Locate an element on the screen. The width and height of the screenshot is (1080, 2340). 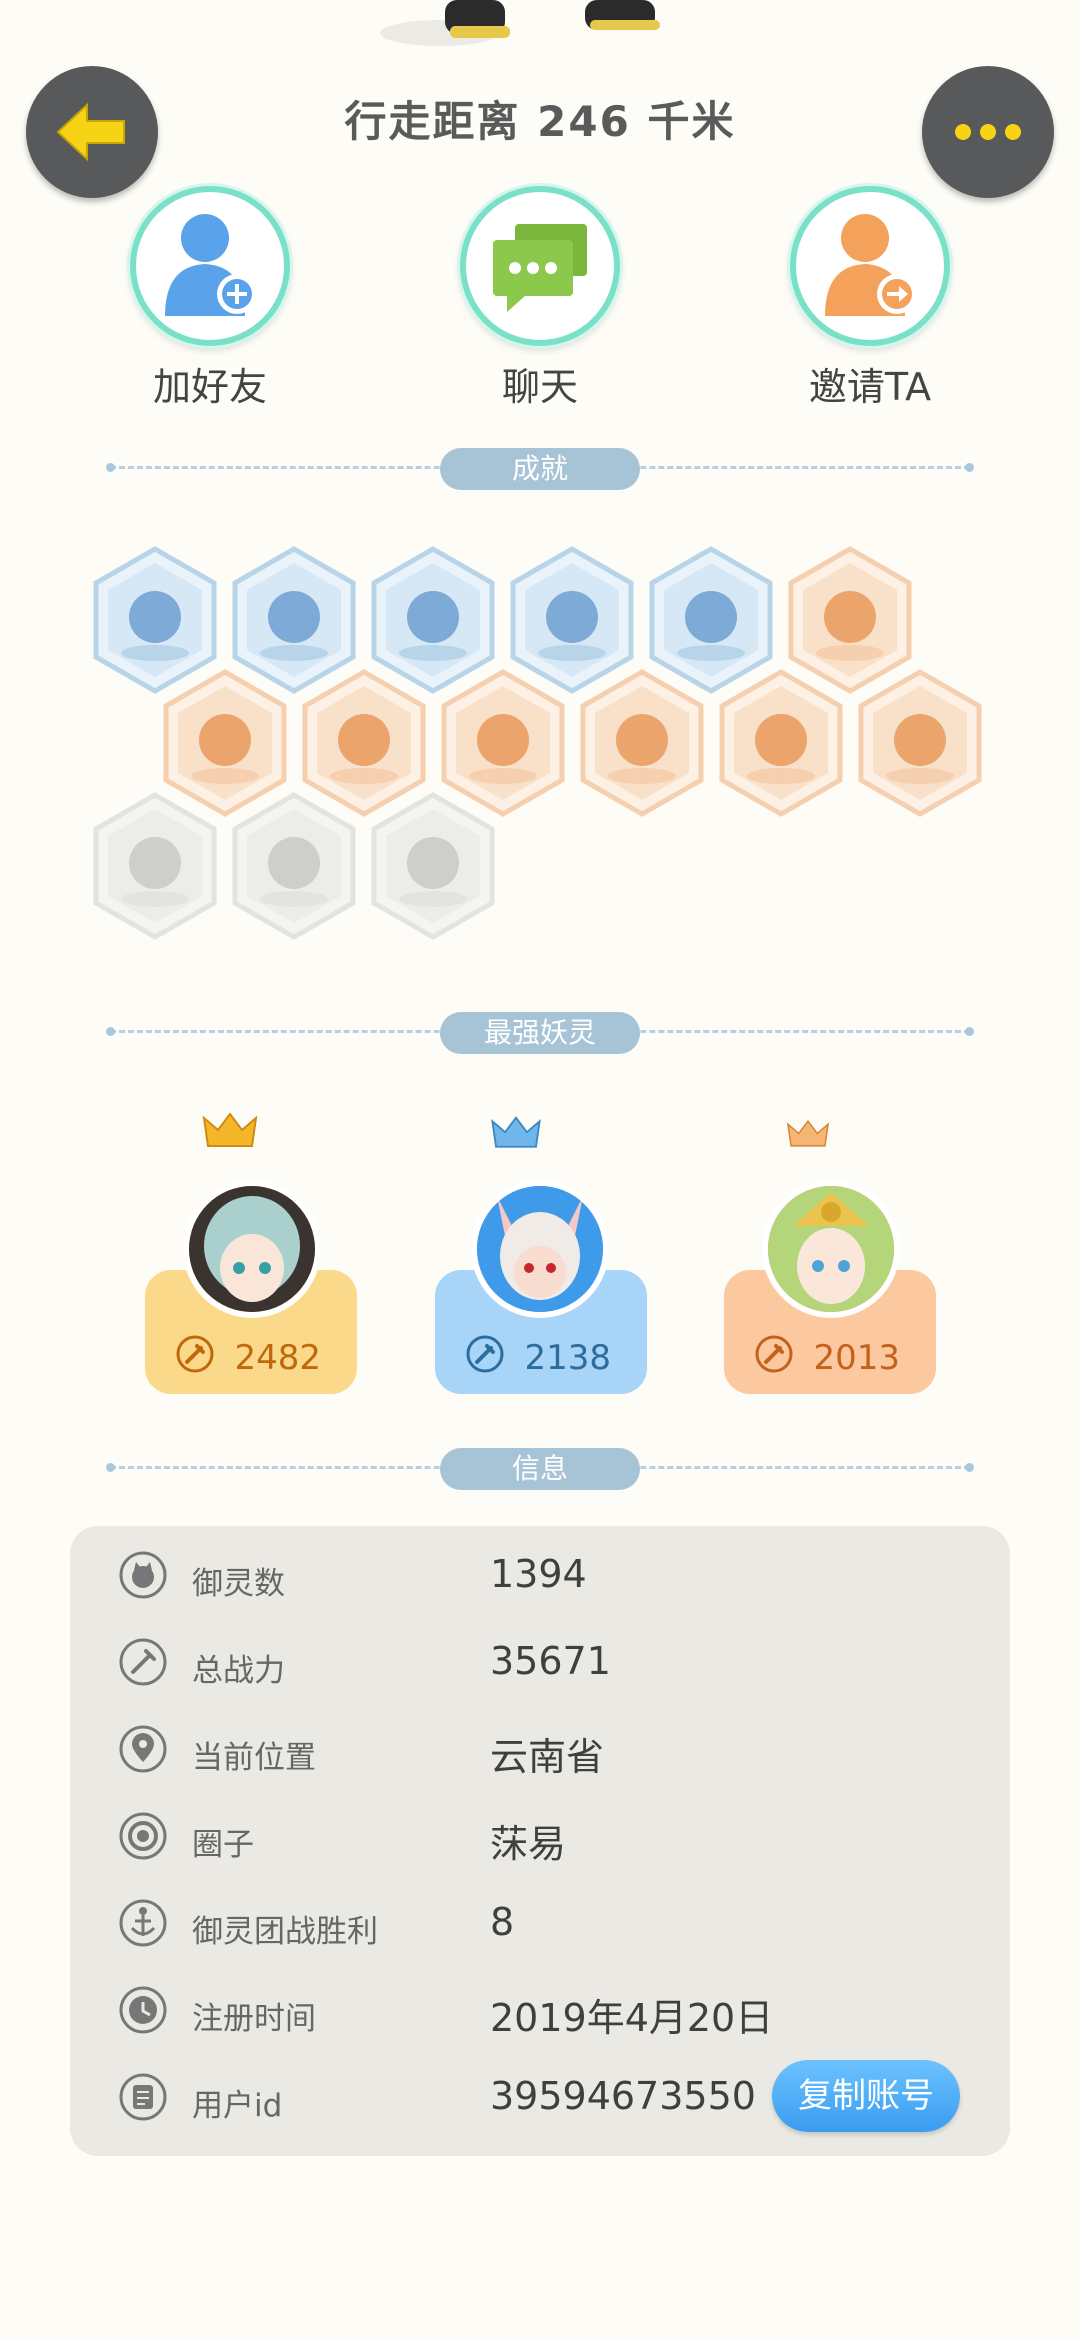
invite-icon is located at coordinates (871, 265).